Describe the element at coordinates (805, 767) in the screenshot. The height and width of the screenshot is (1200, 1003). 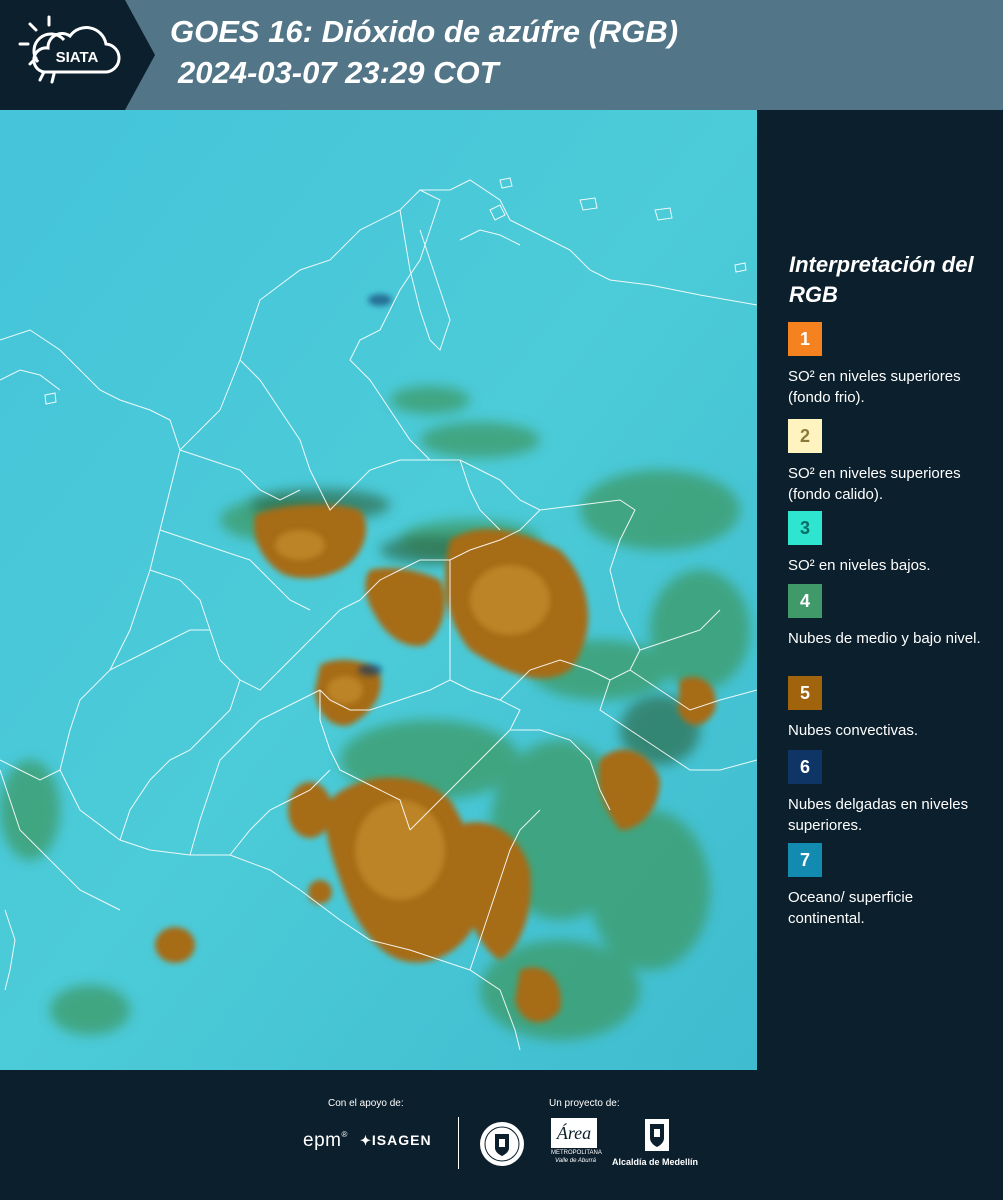
I see `legend-swatch-6: 6` at that location.